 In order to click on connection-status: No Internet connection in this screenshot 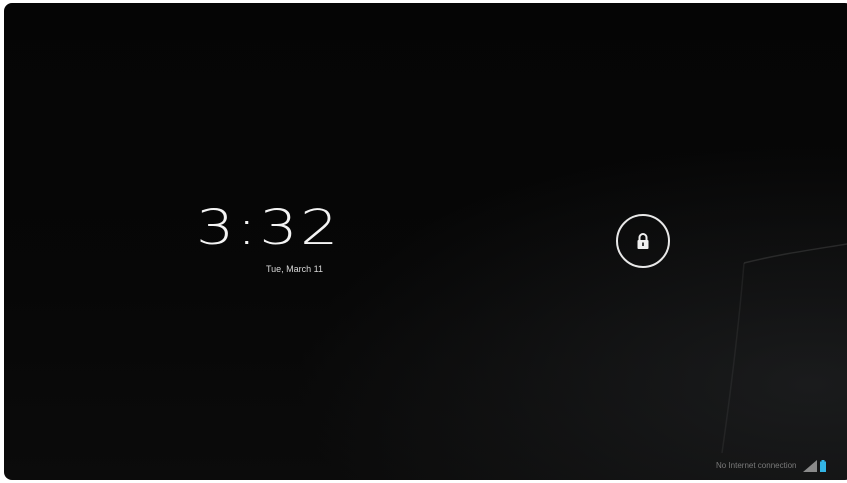, I will do `click(756, 465)`.